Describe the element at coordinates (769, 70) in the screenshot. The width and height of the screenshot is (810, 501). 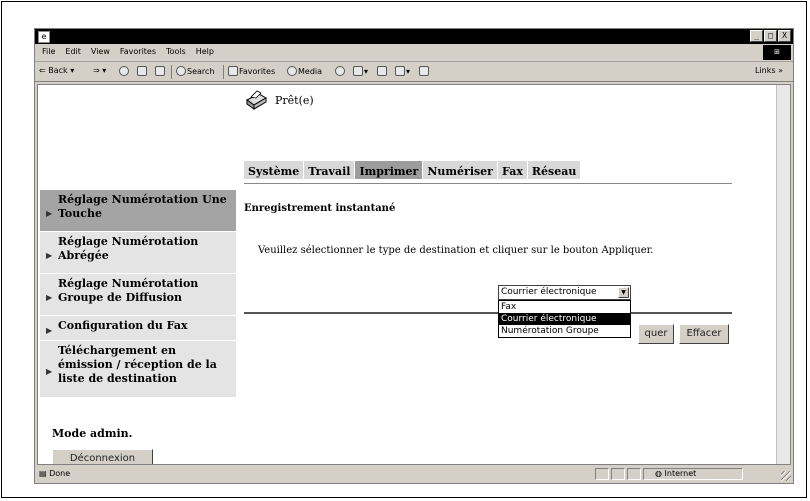
I see `links-button: Links »` at that location.